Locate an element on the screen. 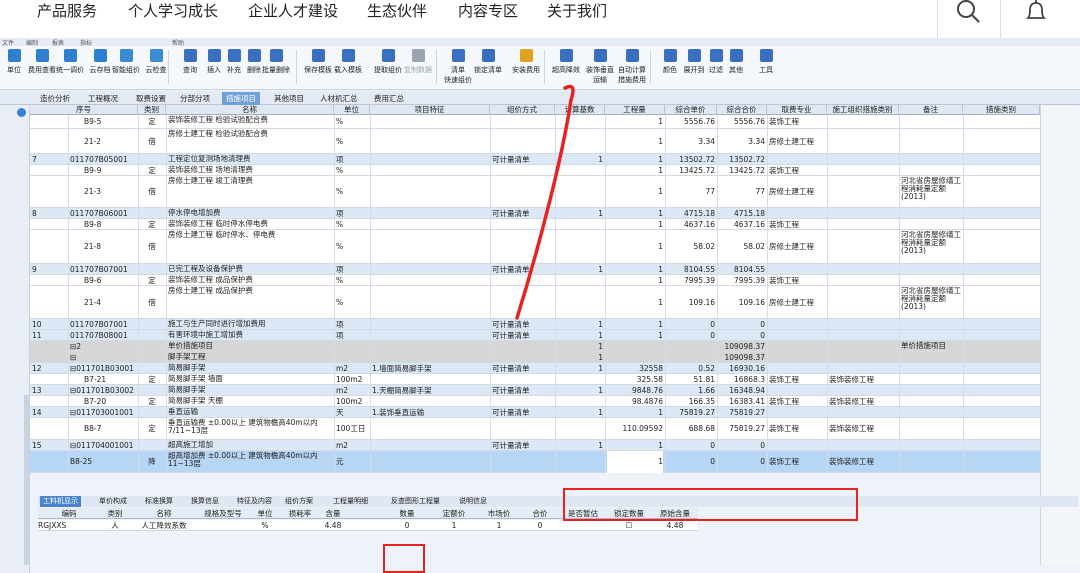 The height and width of the screenshot is (573, 1080). tab-3: 分部分项 is located at coordinates (195, 98).